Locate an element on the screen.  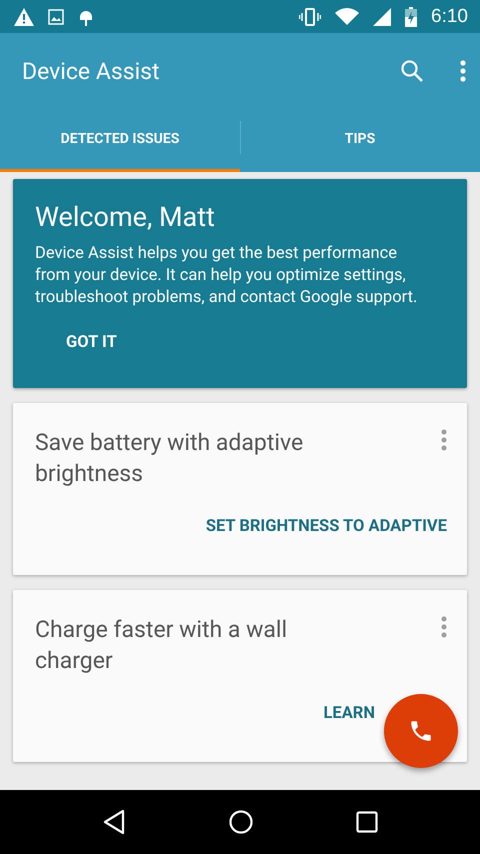
warning-icon is located at coordinates (24, 17).